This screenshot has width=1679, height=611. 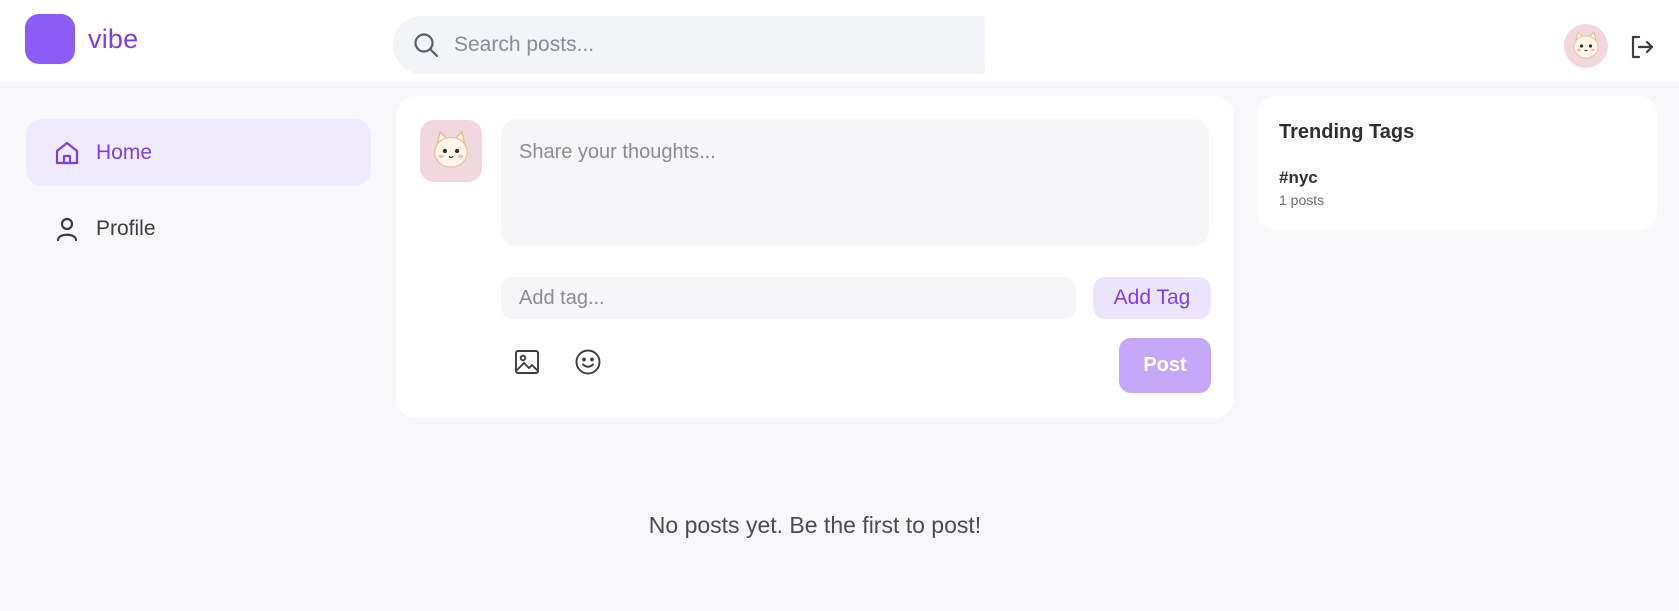 I want to click on home-icon, so click(x=67, y=153).